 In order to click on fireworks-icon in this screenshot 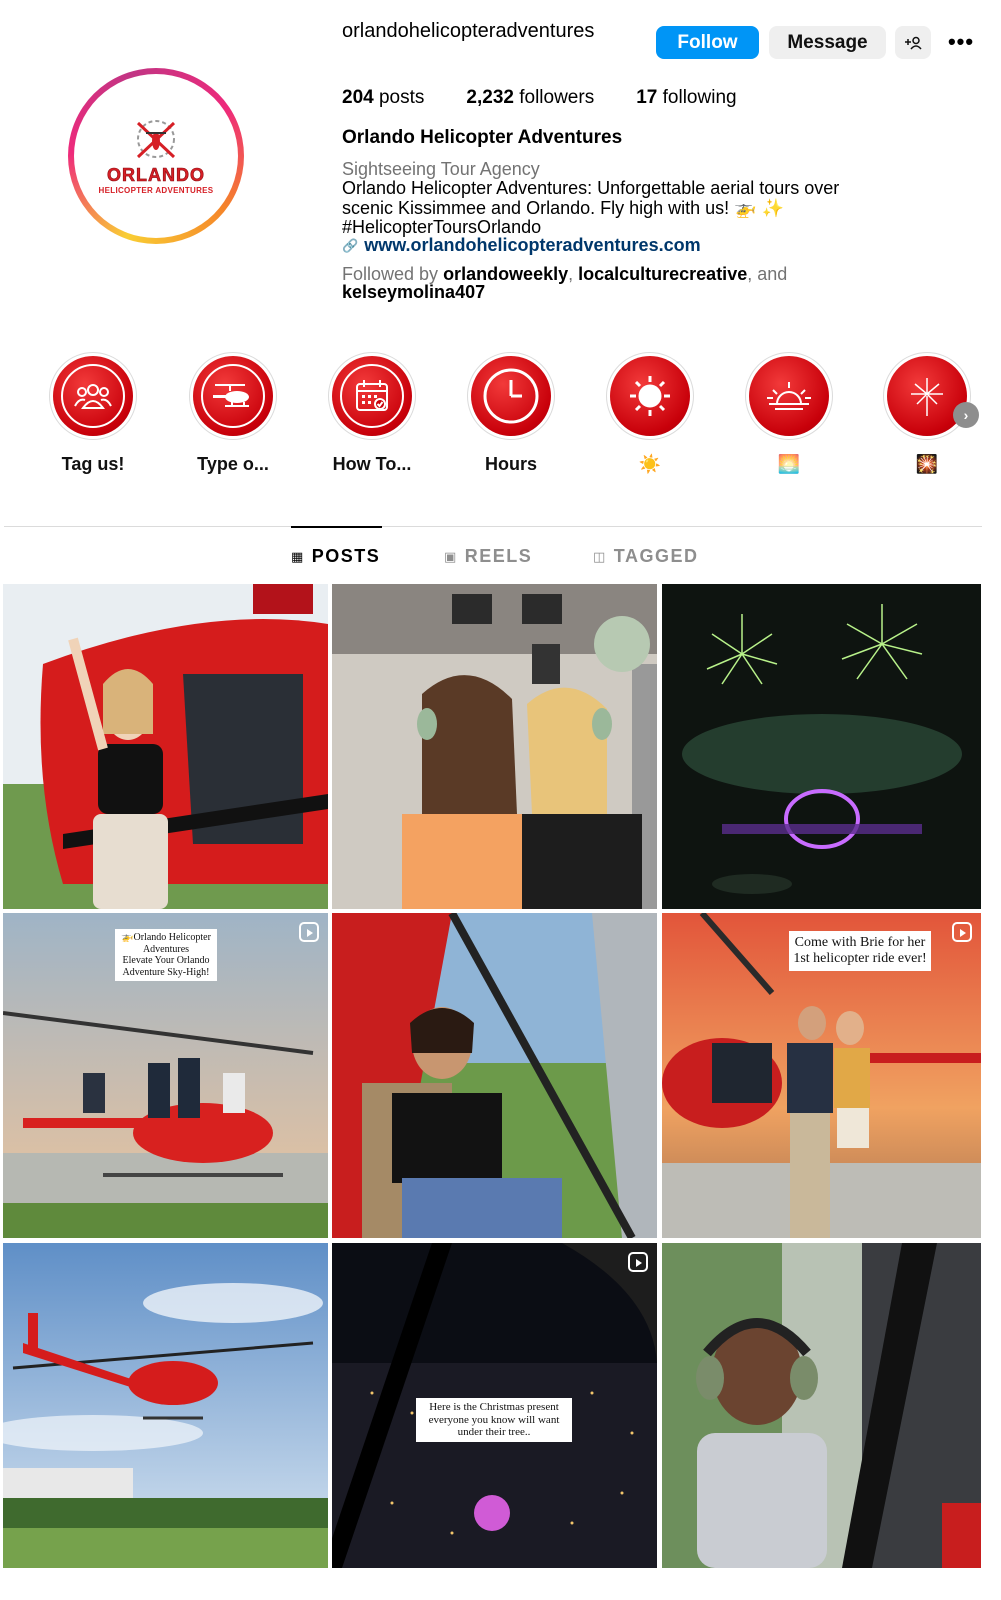, I will do `click(927, 397)`.